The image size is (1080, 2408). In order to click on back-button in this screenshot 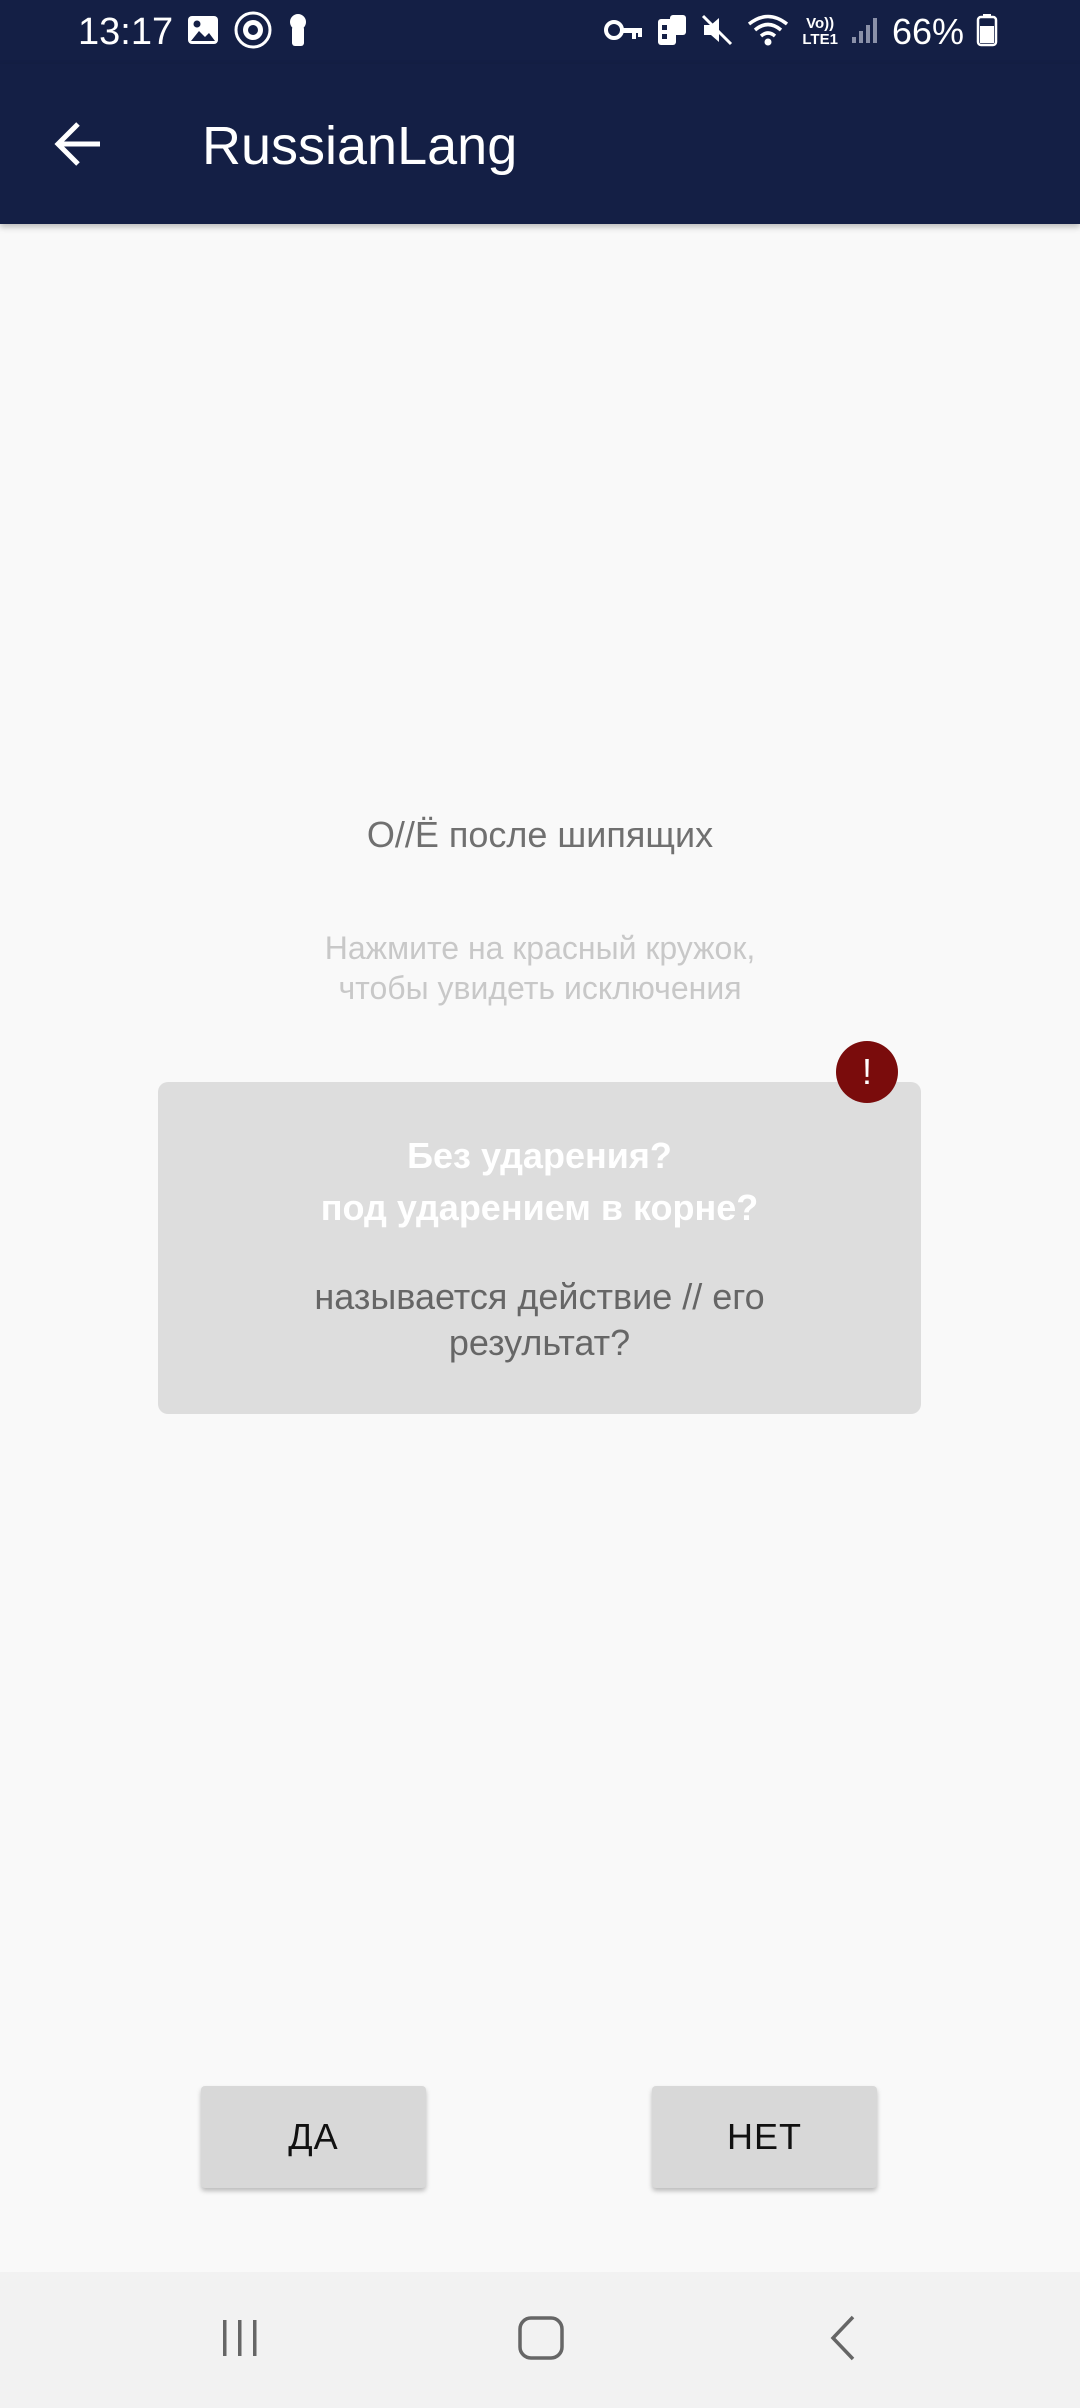, I will do `click(78, 146)`.